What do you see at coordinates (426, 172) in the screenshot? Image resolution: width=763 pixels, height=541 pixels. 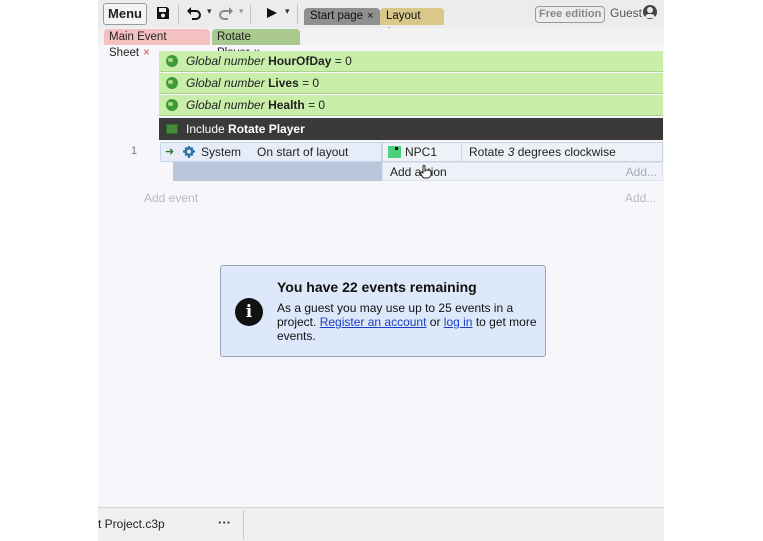 I see `hand-cursor-icon` at bounding box center [426, 172].